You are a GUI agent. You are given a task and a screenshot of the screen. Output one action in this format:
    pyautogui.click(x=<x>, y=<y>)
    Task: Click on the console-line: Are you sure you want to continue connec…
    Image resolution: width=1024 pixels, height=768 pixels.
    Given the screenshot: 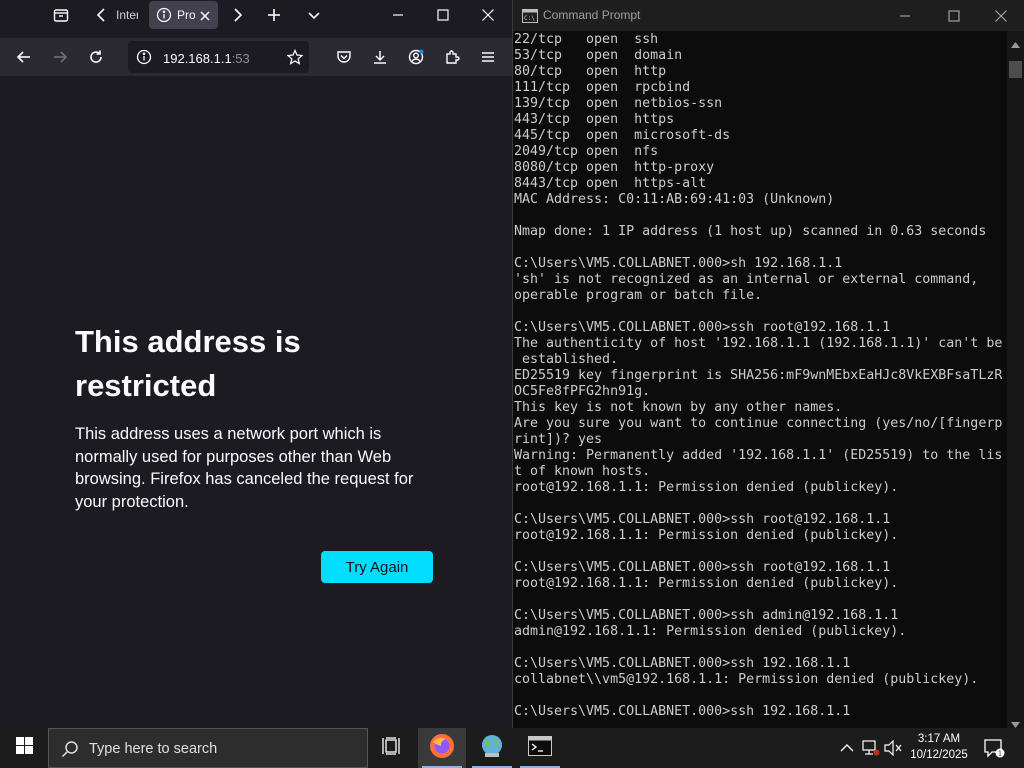 What is the action you would take?
    pyautogui.click(x=758, y=423)
    